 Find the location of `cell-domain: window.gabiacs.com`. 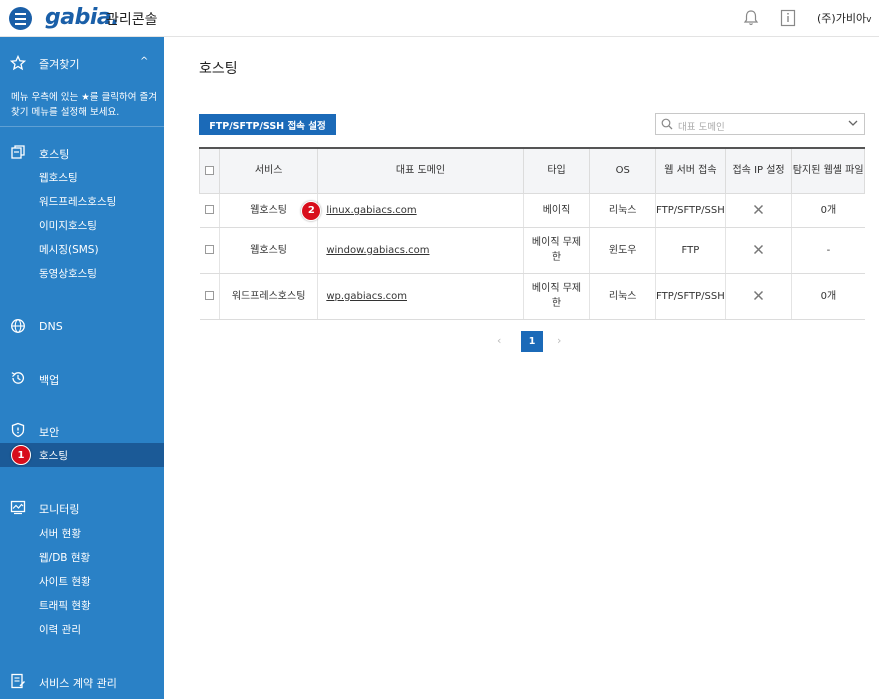

cell-domain: window.gabiacs.com is located at coordinates (420, 250).